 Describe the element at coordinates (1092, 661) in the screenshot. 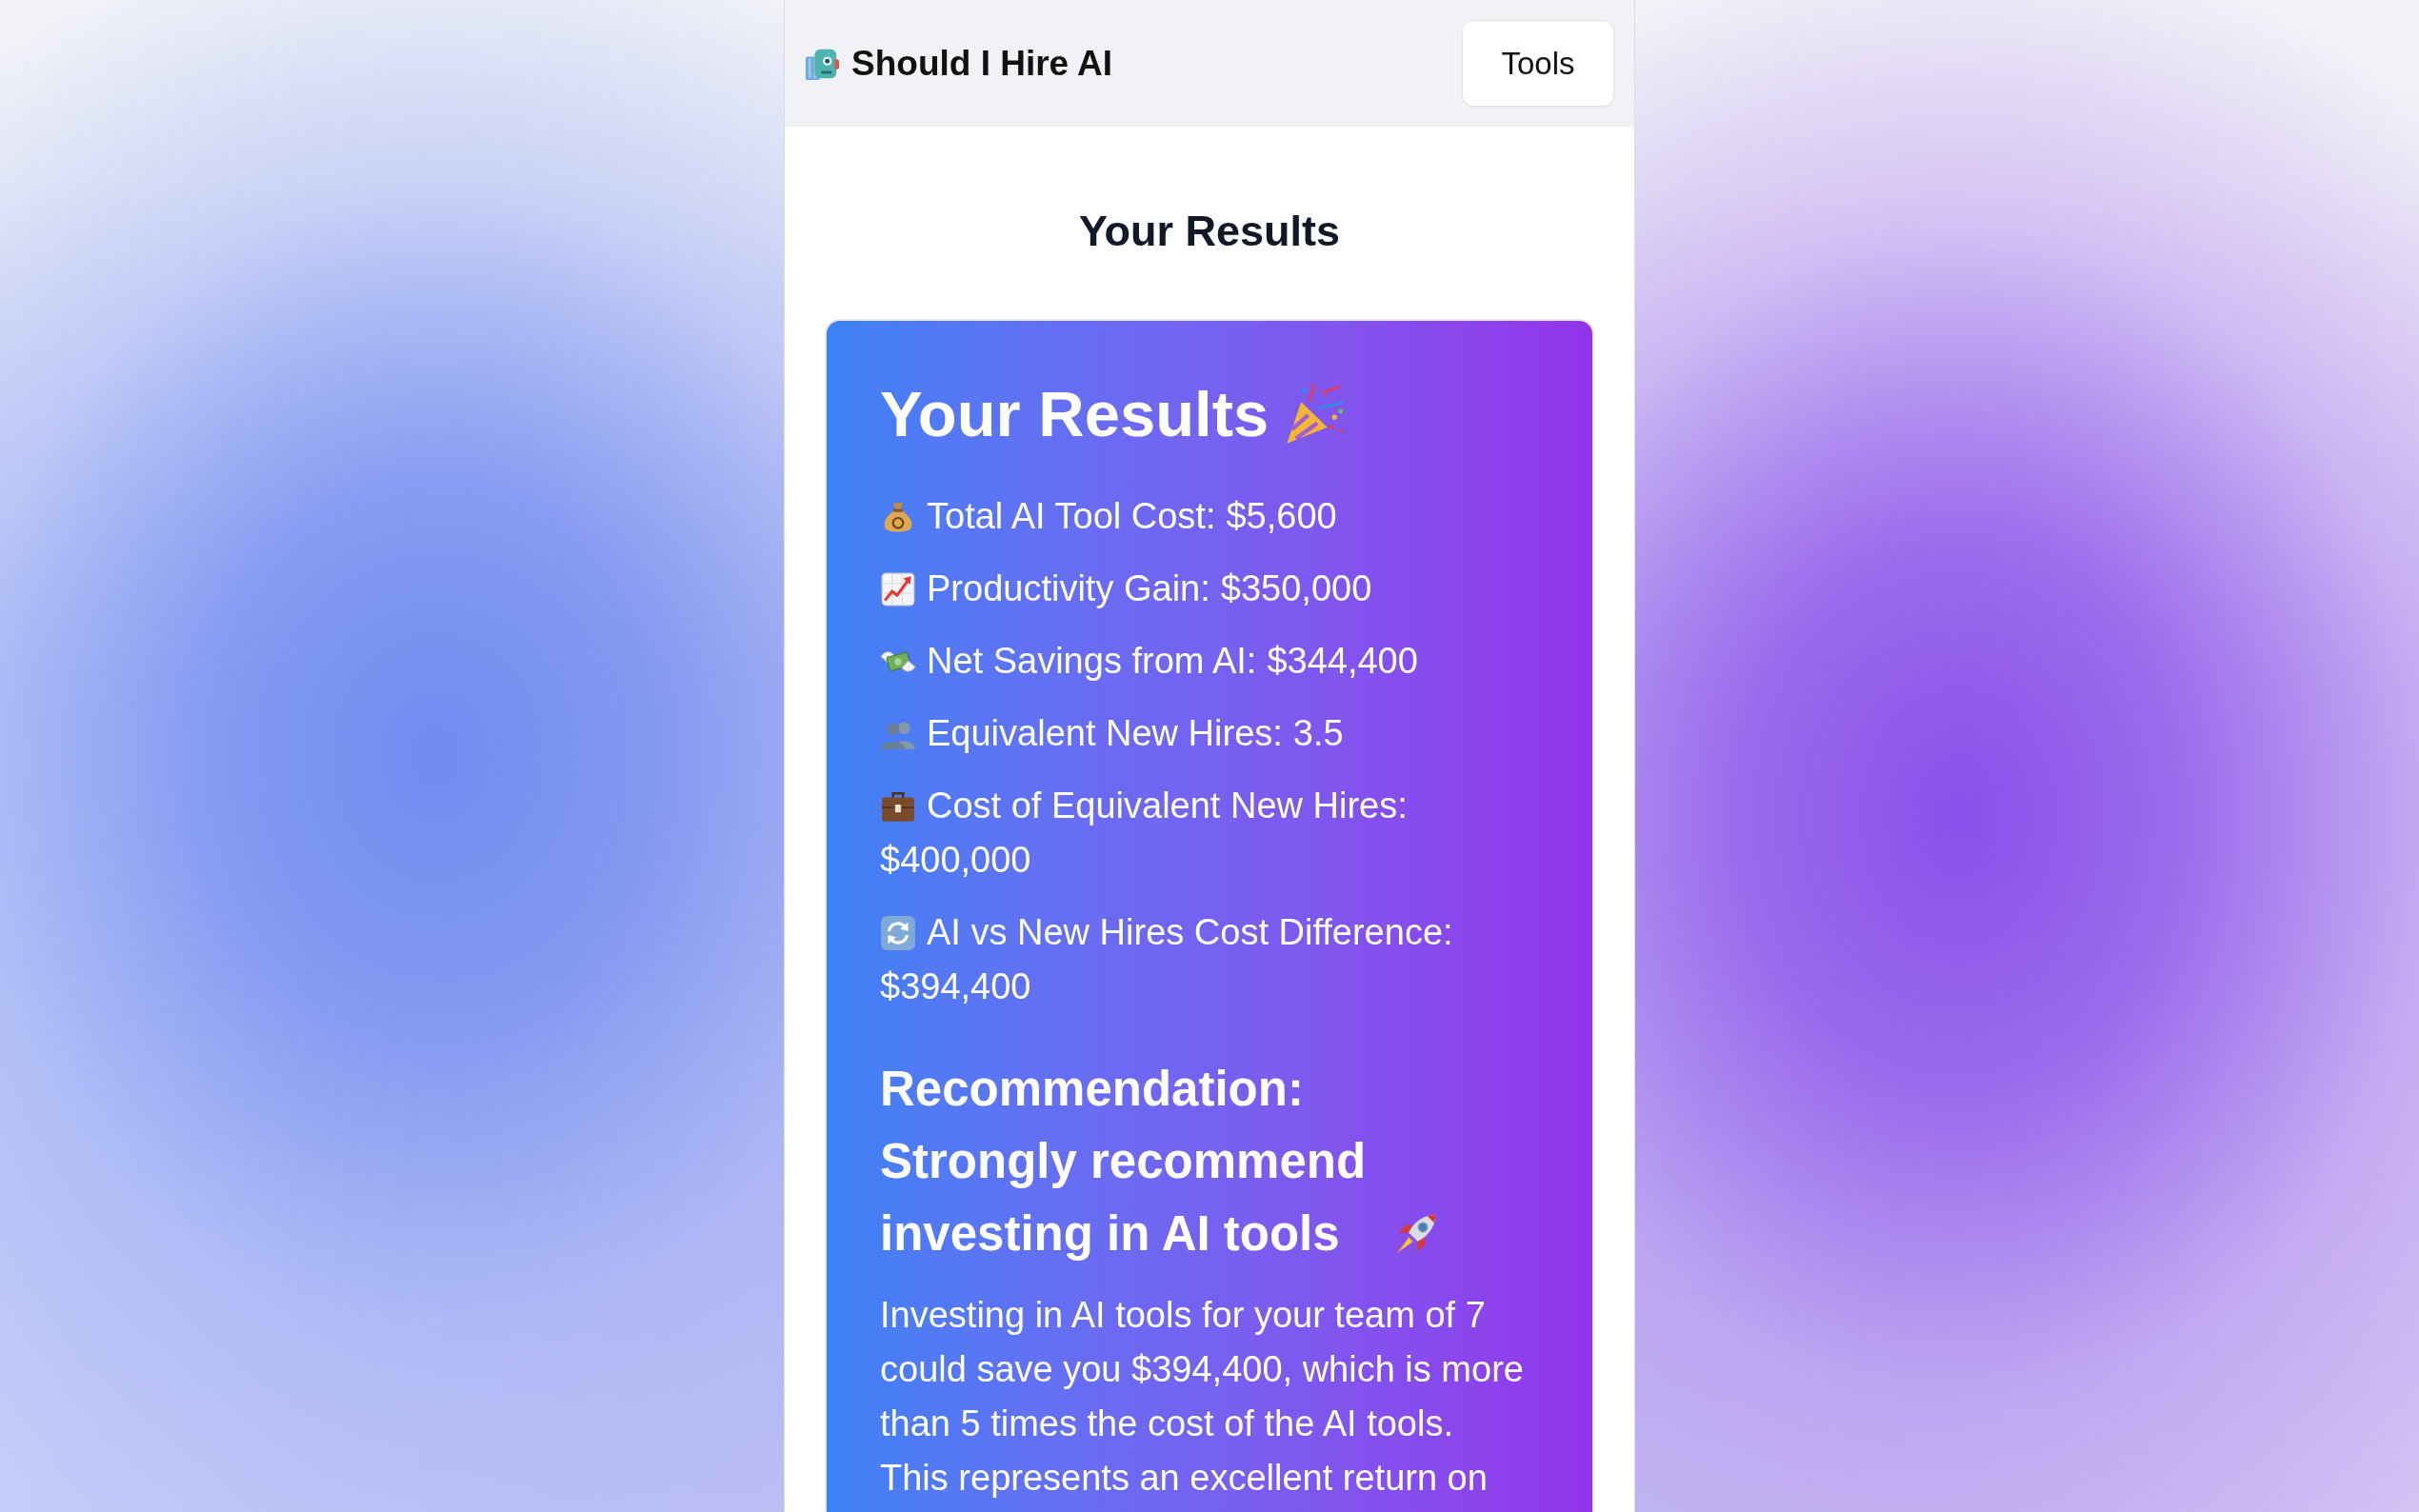

I see `metric-label: Net Savings from AI:` at that location.